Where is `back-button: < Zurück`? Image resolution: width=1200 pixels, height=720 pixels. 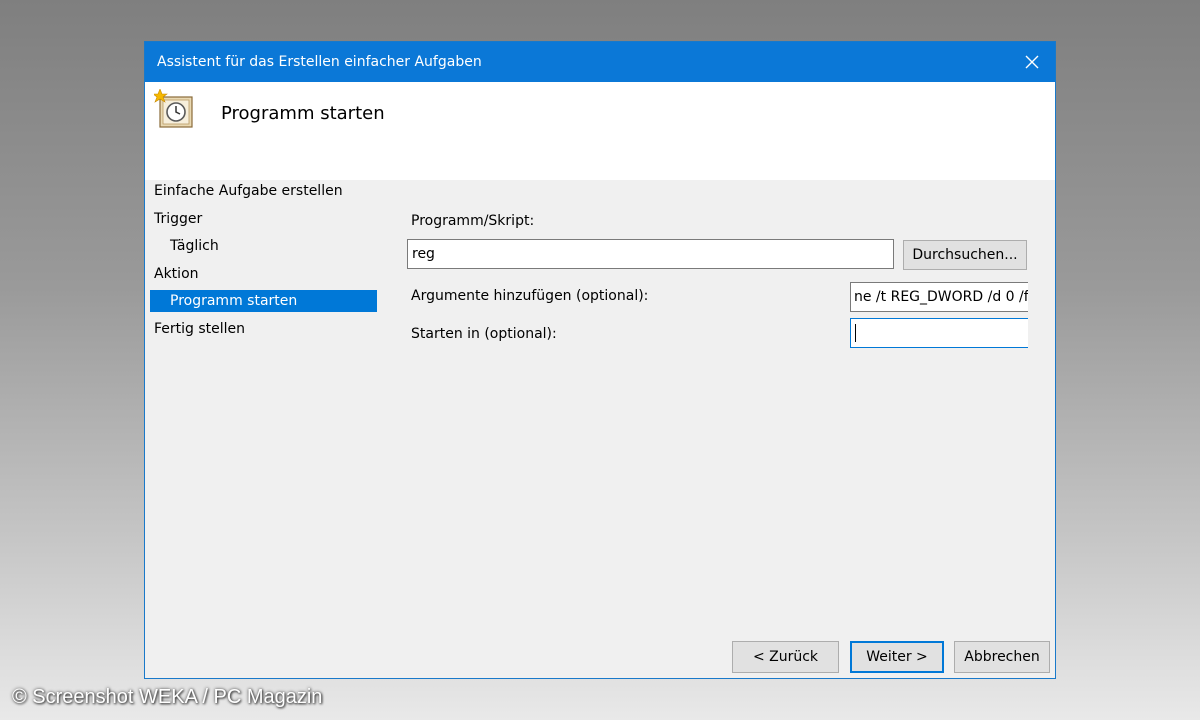
back-button: < Zurück is located at coordinates (785, 657).